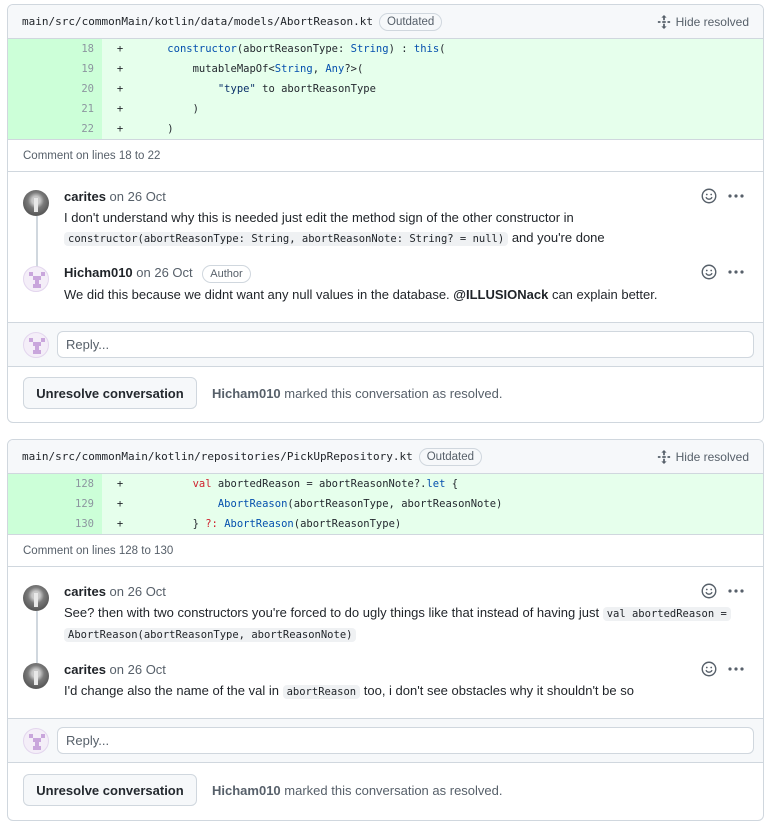 The image size is (767, 829). Describe the element at coordinates (272, 524) in the screenshot. I see `code-text: } ?: AbortReason(abortReasonType)` at that location.